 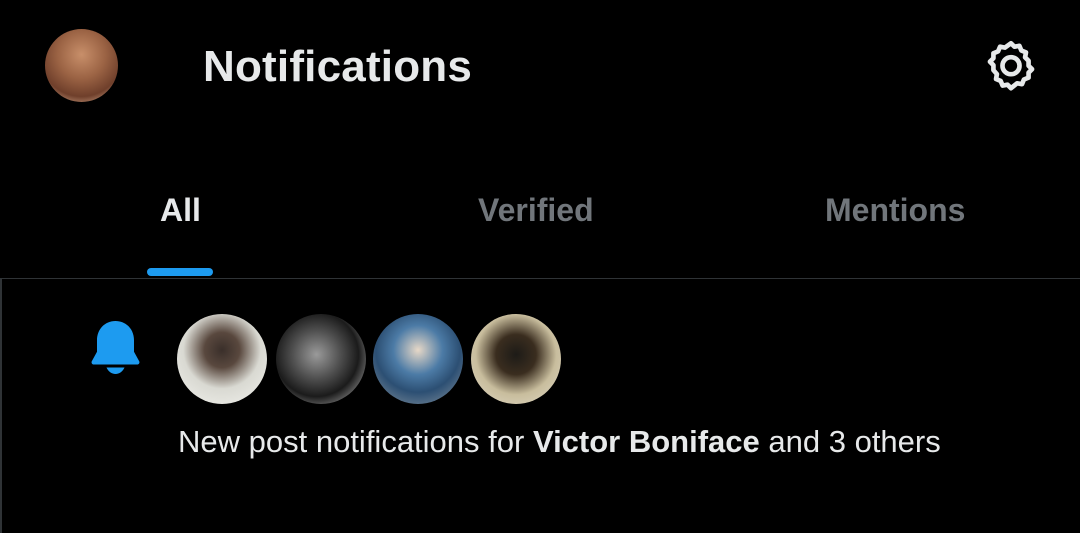 What do you see at coordinates (895, 210) in the screenshot?
I see `tab-mentions: Mentions` at bounding box center [895, 210].